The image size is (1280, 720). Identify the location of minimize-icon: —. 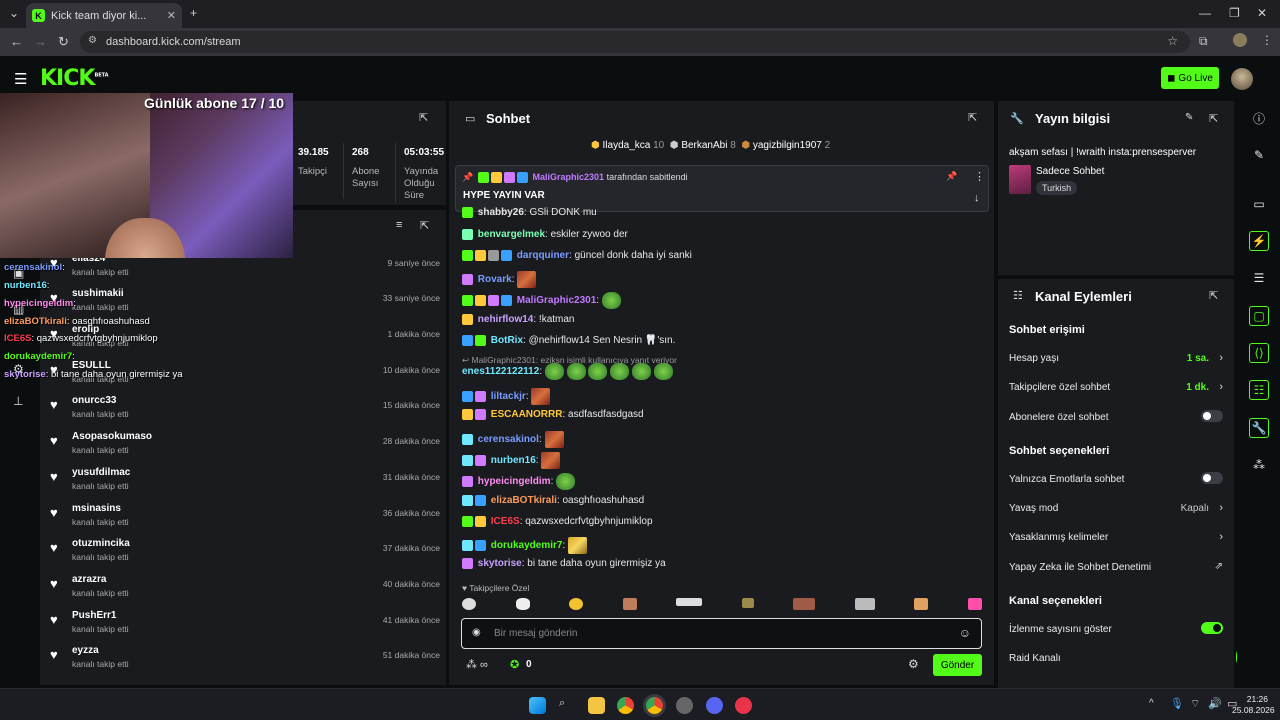
(1205, 13).